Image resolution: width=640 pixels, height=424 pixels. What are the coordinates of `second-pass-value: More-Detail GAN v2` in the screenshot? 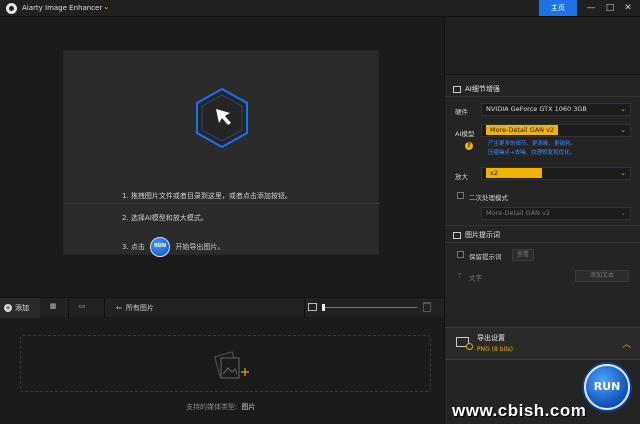 It's located at (518, 213).